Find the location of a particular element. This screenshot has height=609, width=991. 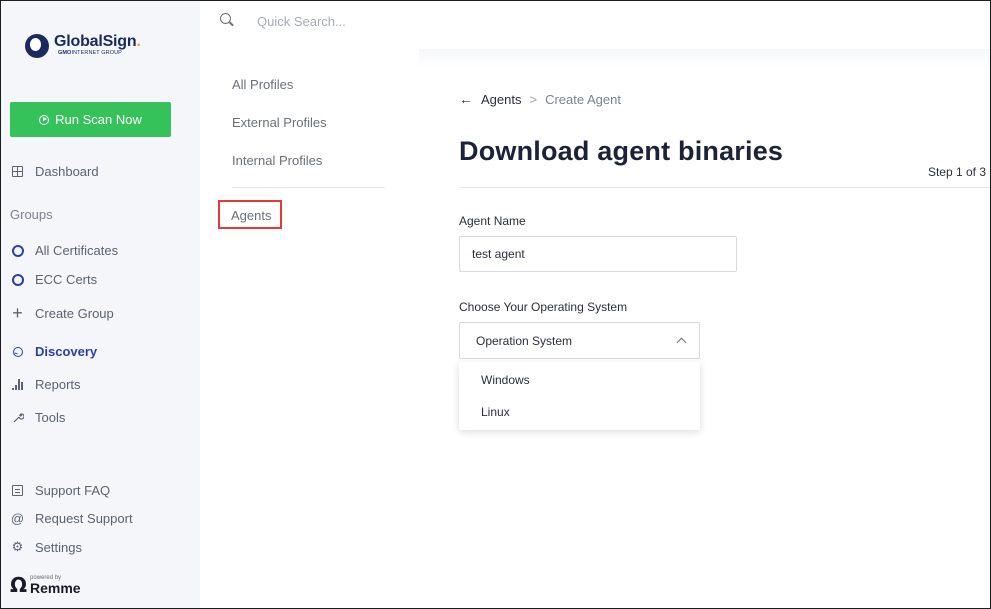

powered-by-remme: Ω powered by Remme is located at coordinates (45, 585).